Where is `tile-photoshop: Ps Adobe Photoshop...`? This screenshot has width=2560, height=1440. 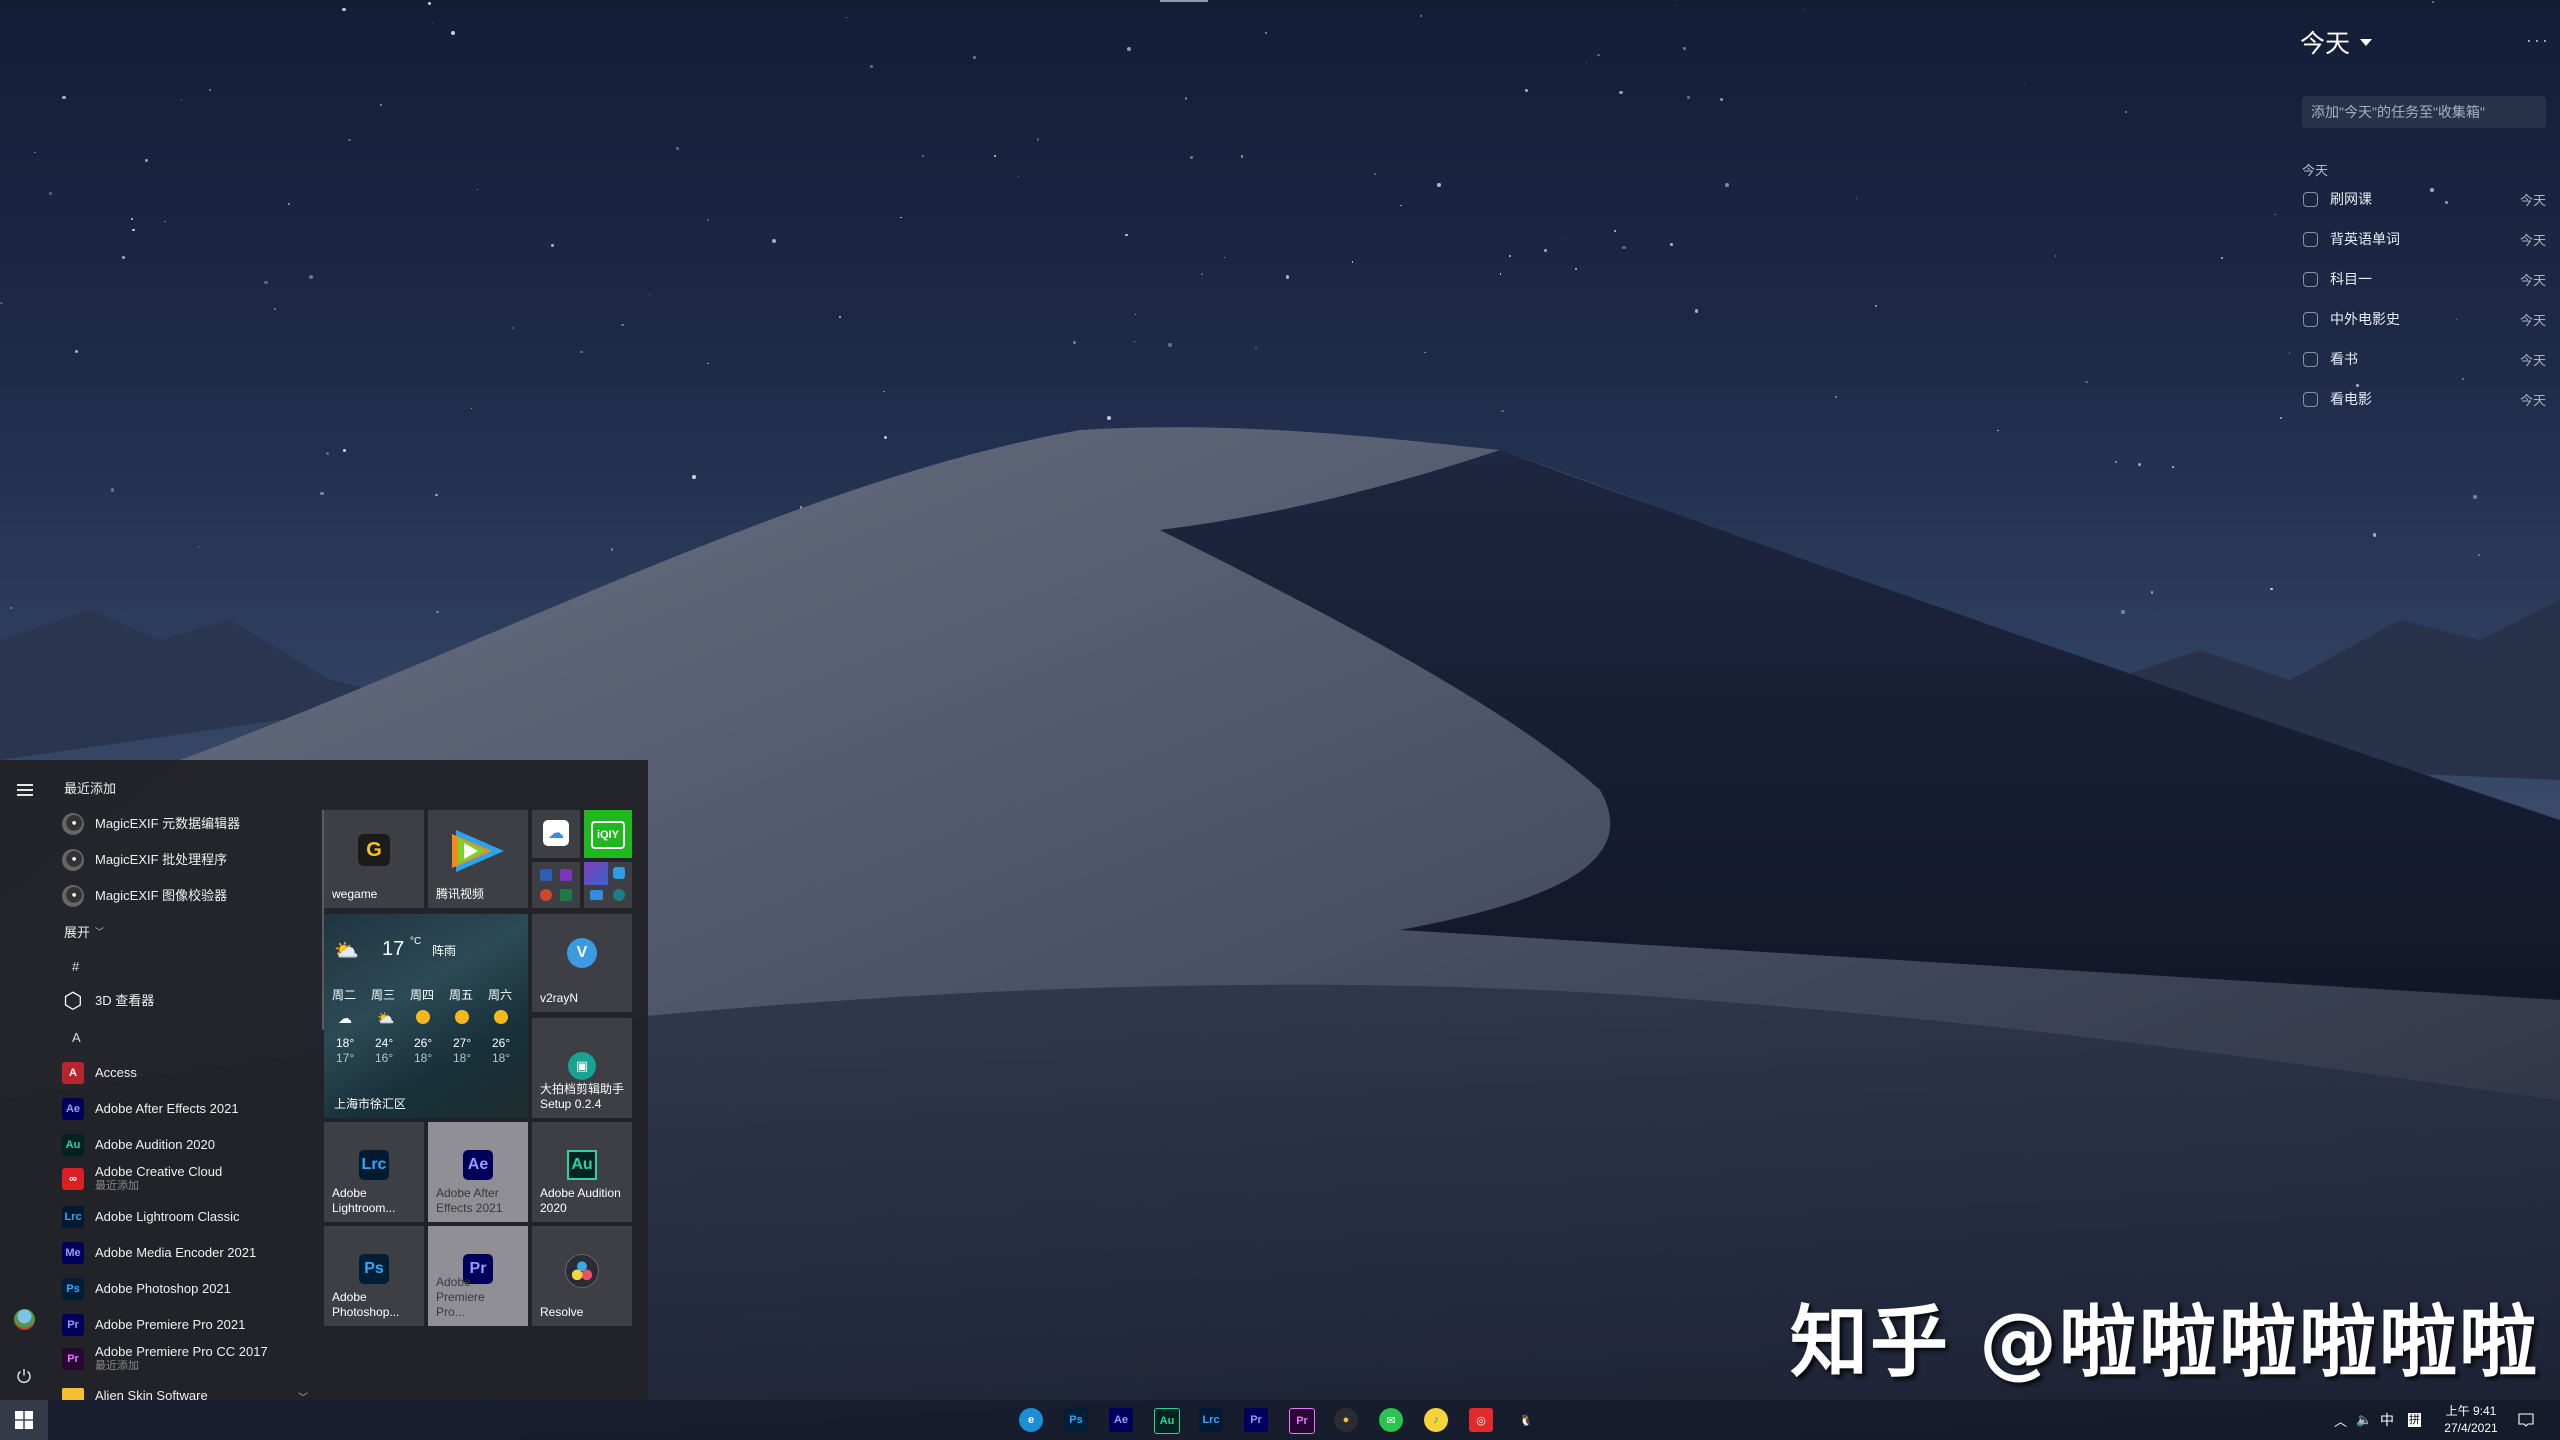
tile-photoshop: Ps Adobe Photoshop... is located at coordinates (374, 1276).